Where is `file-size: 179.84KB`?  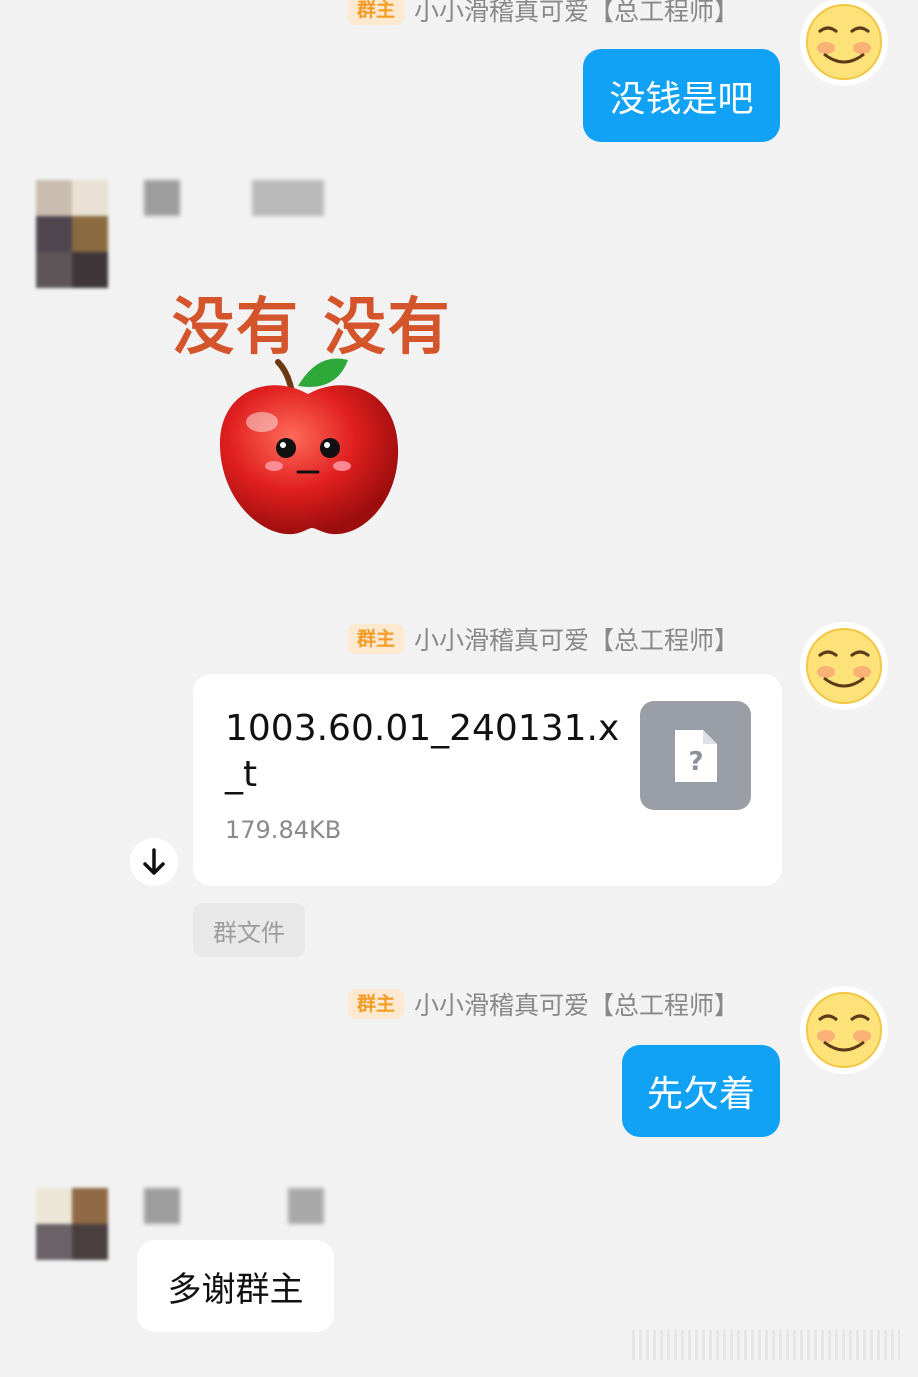
file-size: 179.84KB is located at coordinates (283, 830).